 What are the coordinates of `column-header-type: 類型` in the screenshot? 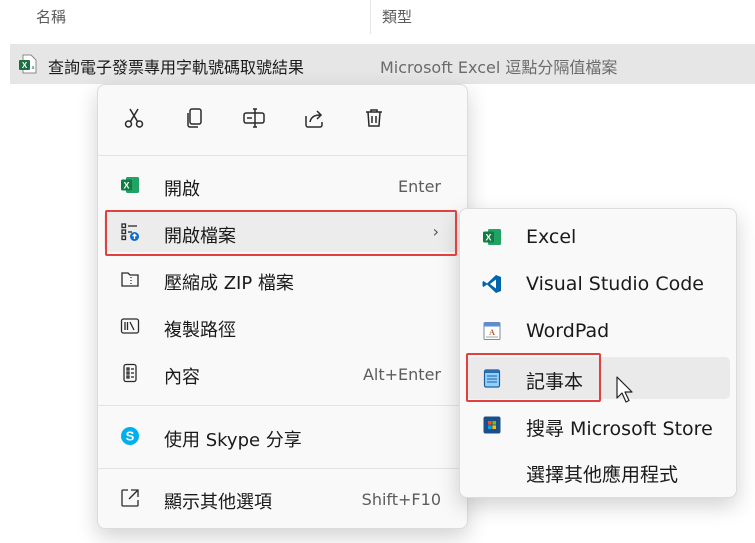 It's located at (397, 23).